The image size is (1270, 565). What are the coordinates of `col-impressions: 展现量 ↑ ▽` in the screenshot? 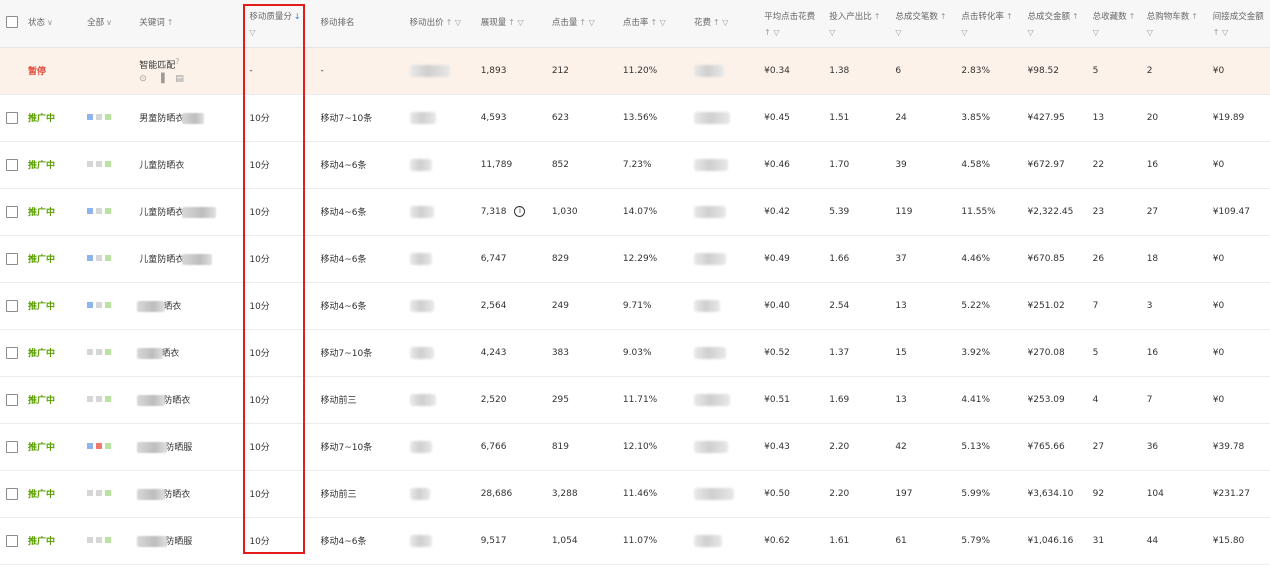 It's located at (510, 24).